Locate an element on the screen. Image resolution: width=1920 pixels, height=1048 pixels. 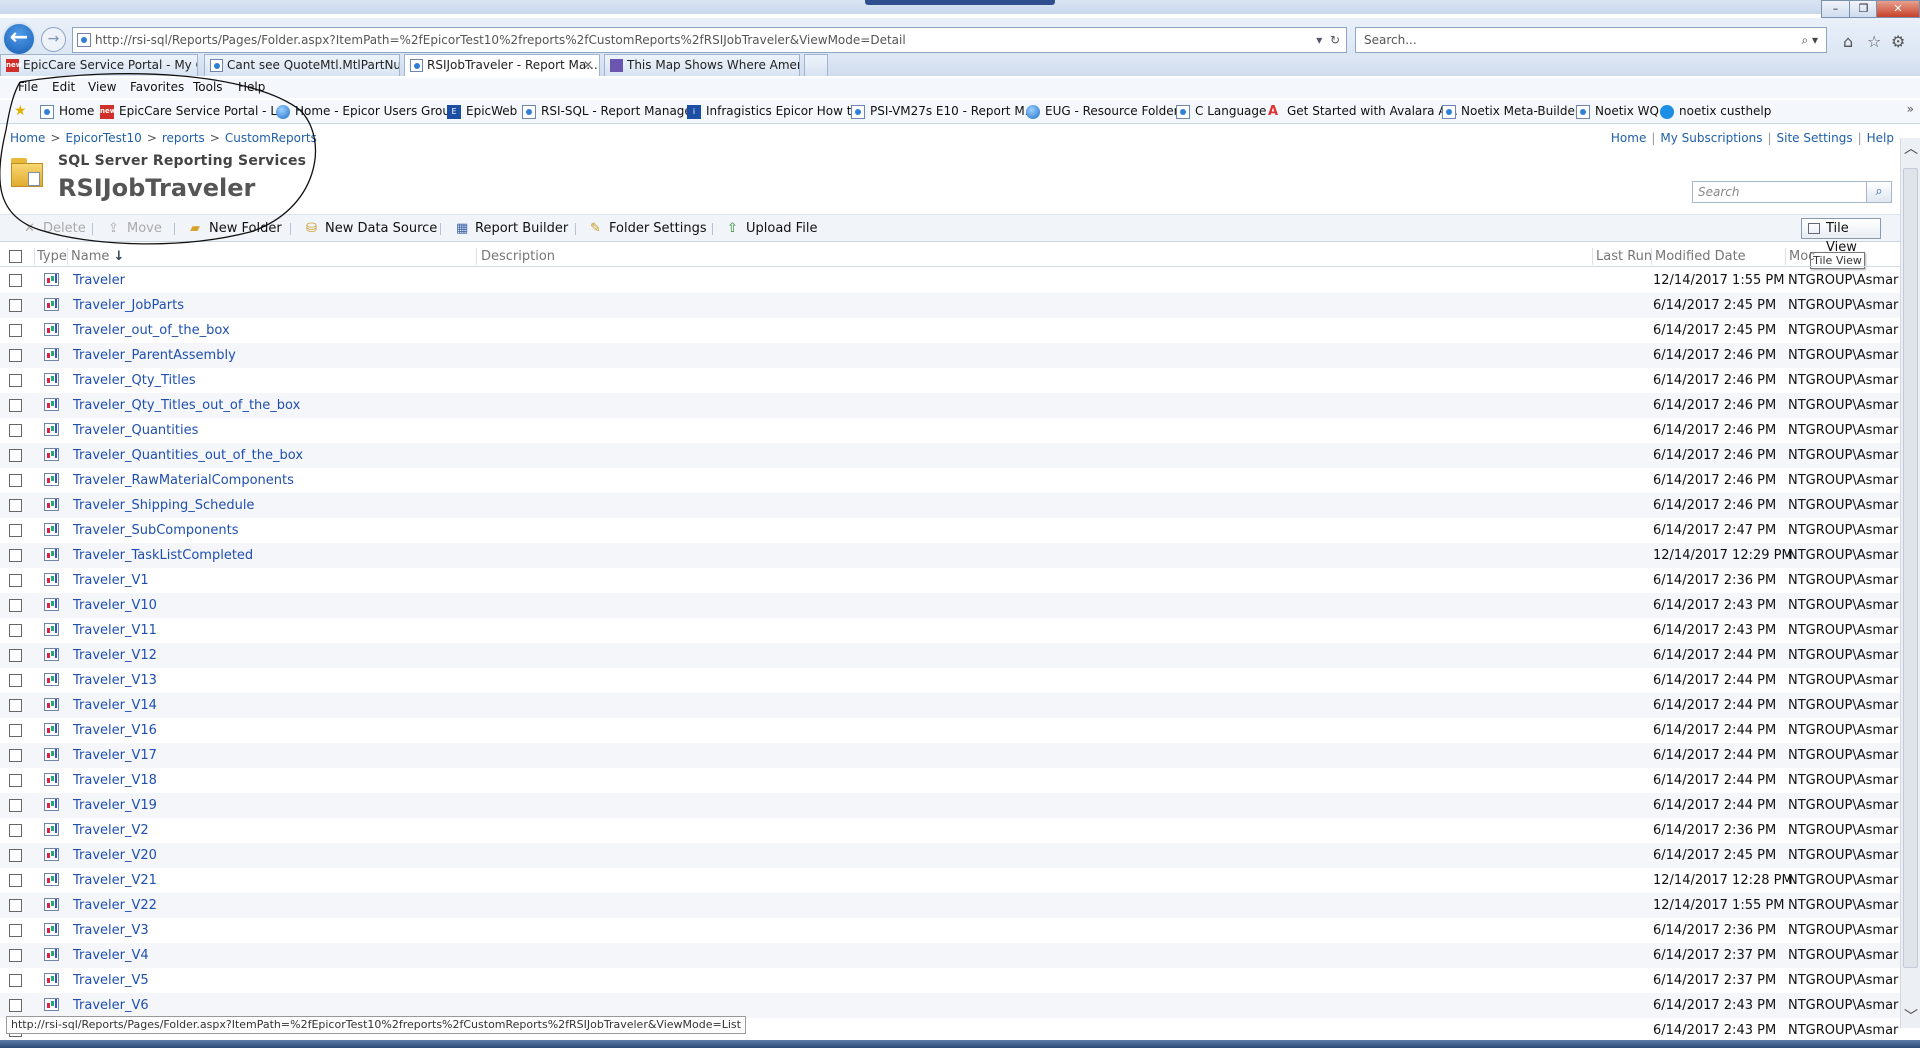
minimize-button: – is located at coordinates (1835, 9).